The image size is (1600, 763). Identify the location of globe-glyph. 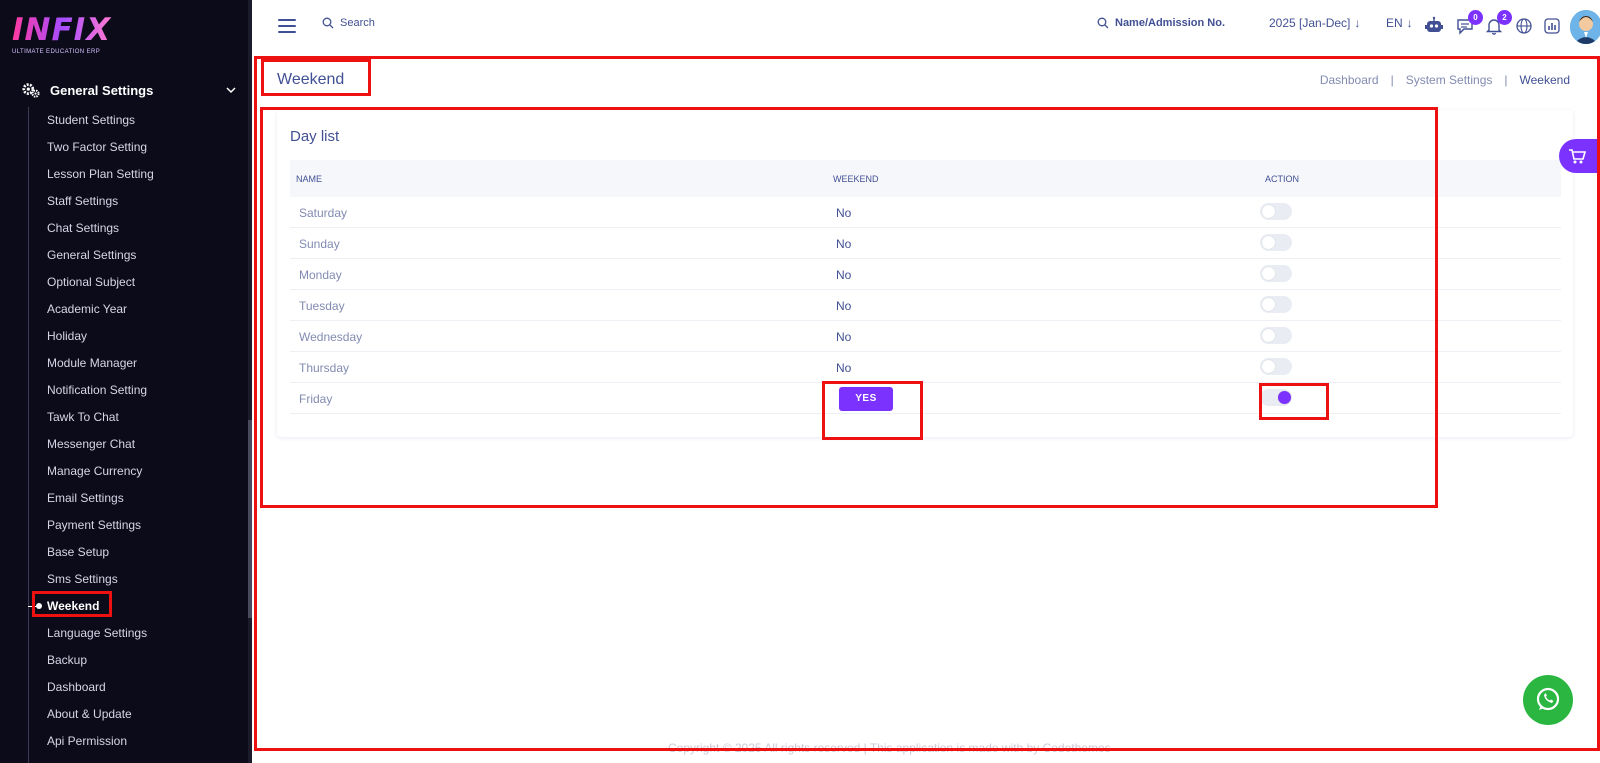
(1524, 26).